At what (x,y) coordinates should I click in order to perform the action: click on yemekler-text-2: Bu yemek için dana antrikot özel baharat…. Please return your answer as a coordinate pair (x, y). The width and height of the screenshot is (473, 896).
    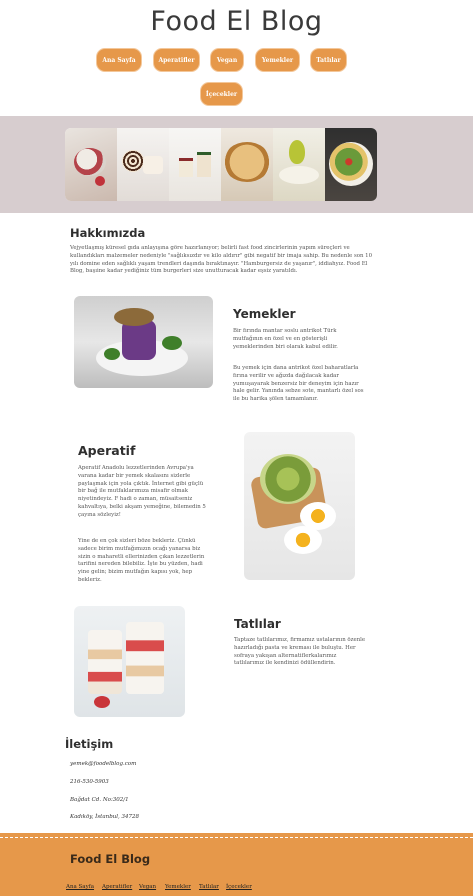
    Looking at the image, I should click on (298, 384).